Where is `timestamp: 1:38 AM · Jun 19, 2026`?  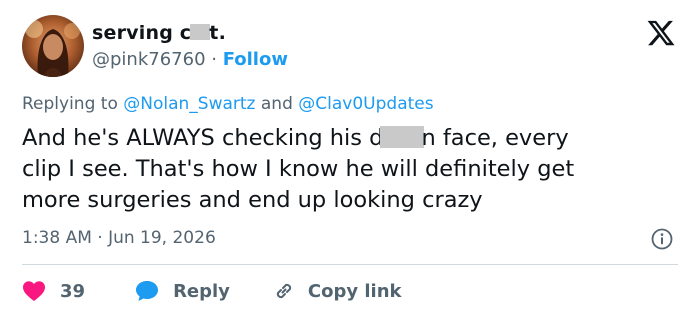
timestamp: 1:38 AM · Jun 19, 2026 is located at coordinates (119, 238).